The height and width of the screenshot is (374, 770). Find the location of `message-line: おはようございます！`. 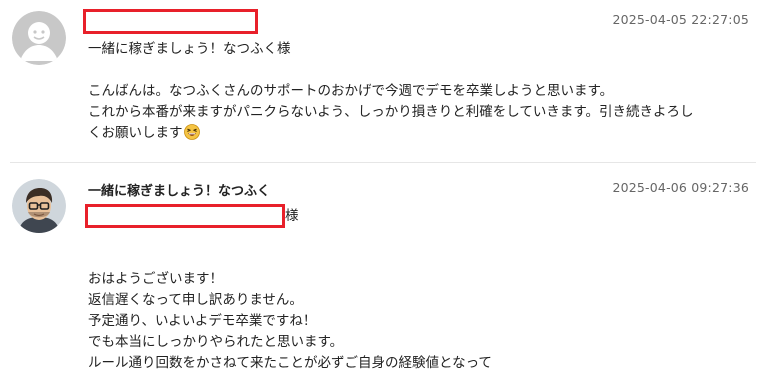

message-line: おはようございます！ is located at coordinates (155, 279).